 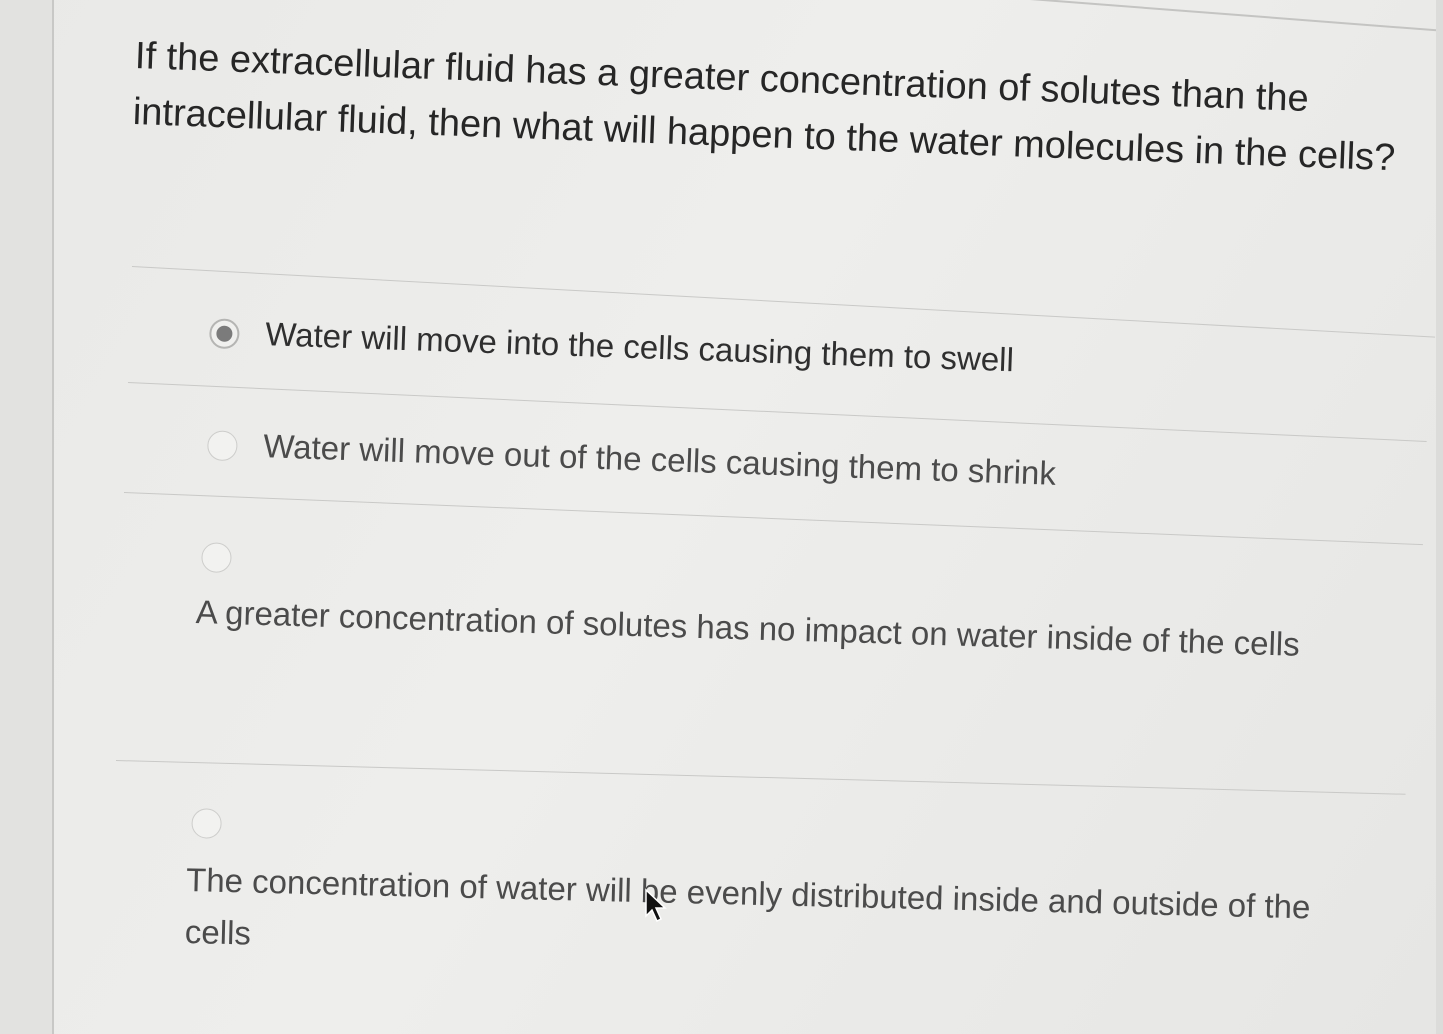 I want to click on left-gutter, so click(x=27, y=517).